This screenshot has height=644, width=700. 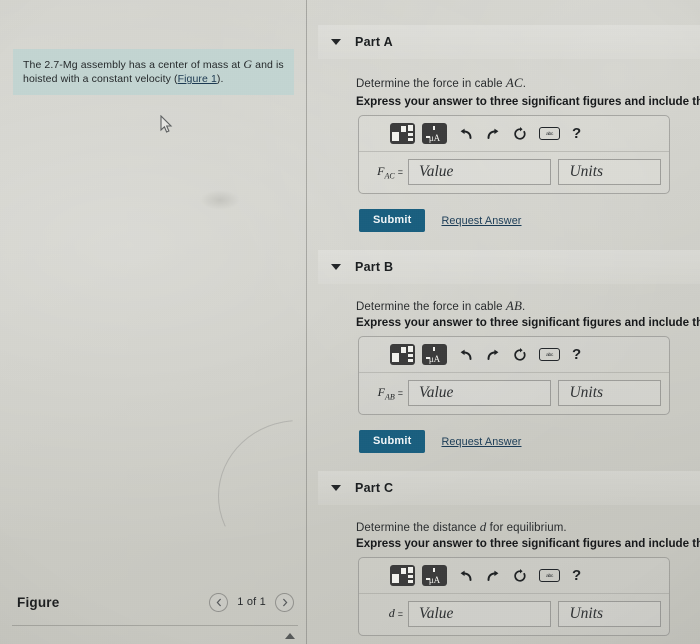 What do you see at coordinates (440, 220) in the screenshot?
I see `action-row-a: Submit Request Answer` at bounding box center [440, 220].